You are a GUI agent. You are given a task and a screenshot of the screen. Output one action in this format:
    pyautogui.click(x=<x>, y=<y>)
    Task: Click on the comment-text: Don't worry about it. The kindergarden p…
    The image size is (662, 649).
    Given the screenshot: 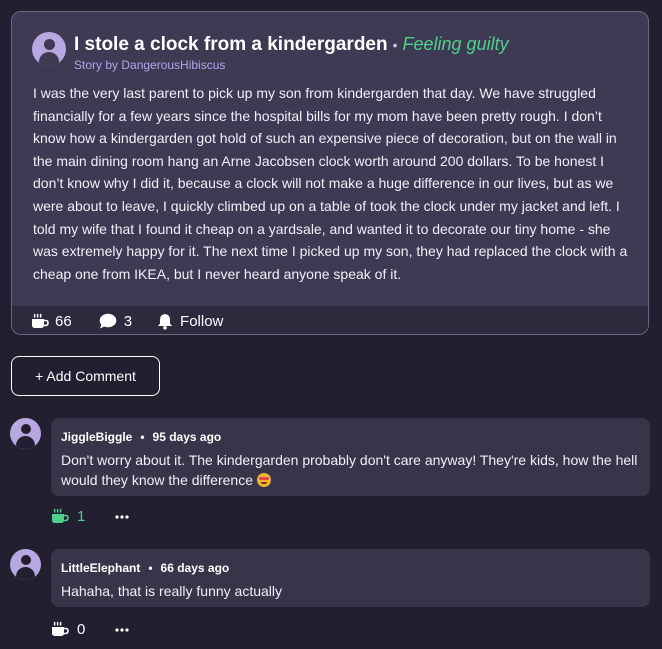 What is the action you would take?
    pyautogui.click(x=350, y=470)
    